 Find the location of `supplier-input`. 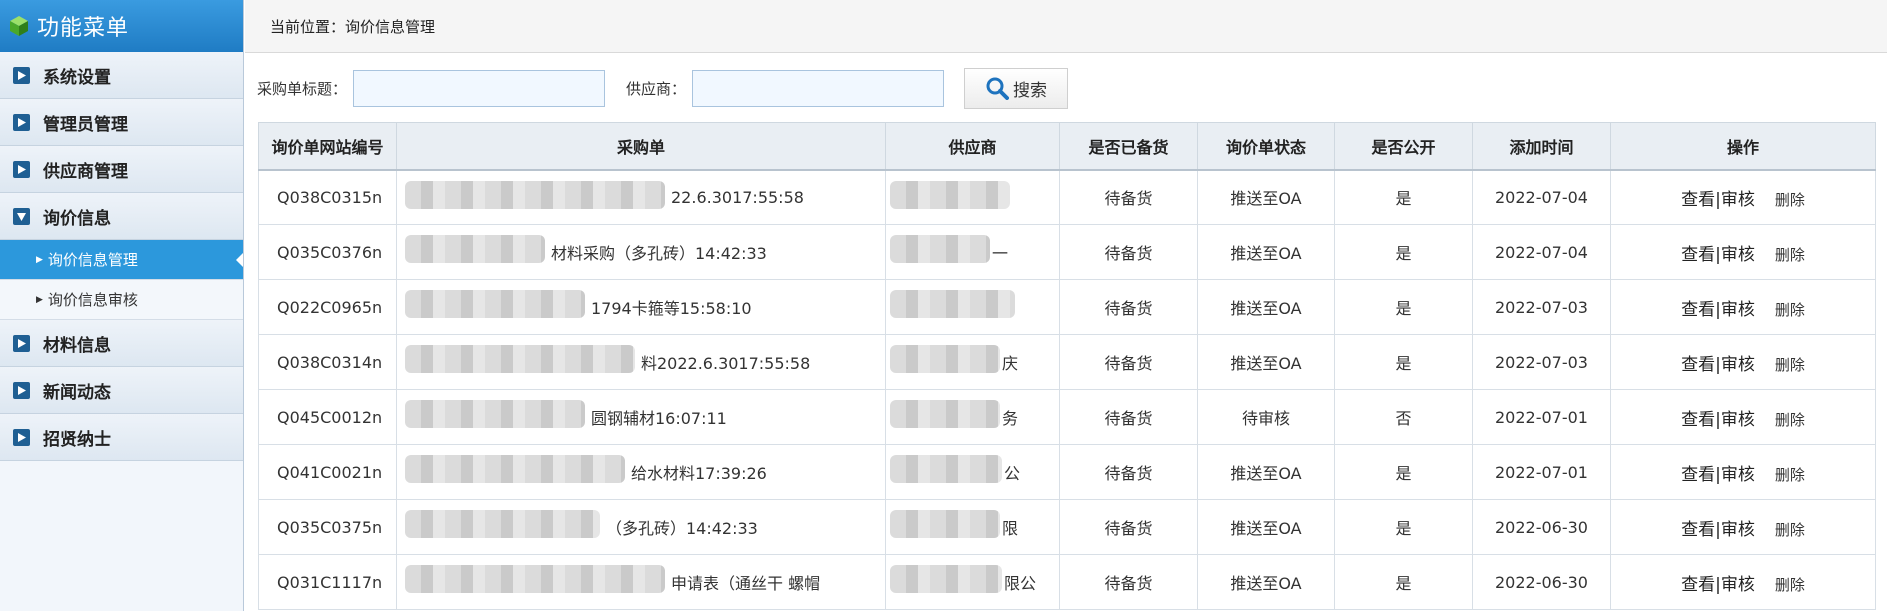

supplier-input is located at coordinates (818, 88).